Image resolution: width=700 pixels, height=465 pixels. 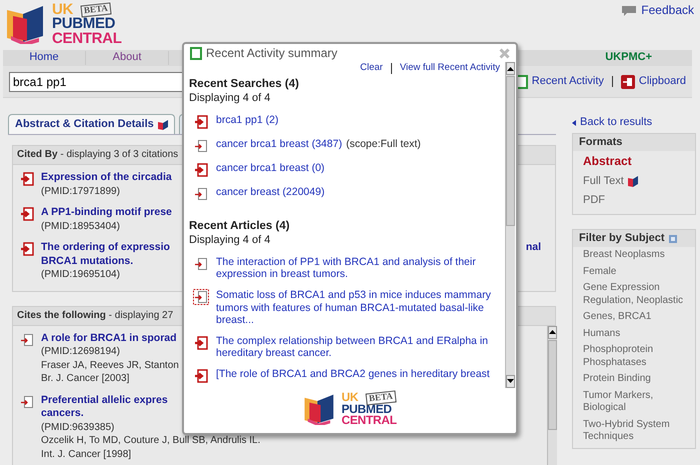 What do you see at coordinates (77, 427) in the screenshot?
I see `pmid-text: (PMID:9639385)` at bounding box center [77, 427].